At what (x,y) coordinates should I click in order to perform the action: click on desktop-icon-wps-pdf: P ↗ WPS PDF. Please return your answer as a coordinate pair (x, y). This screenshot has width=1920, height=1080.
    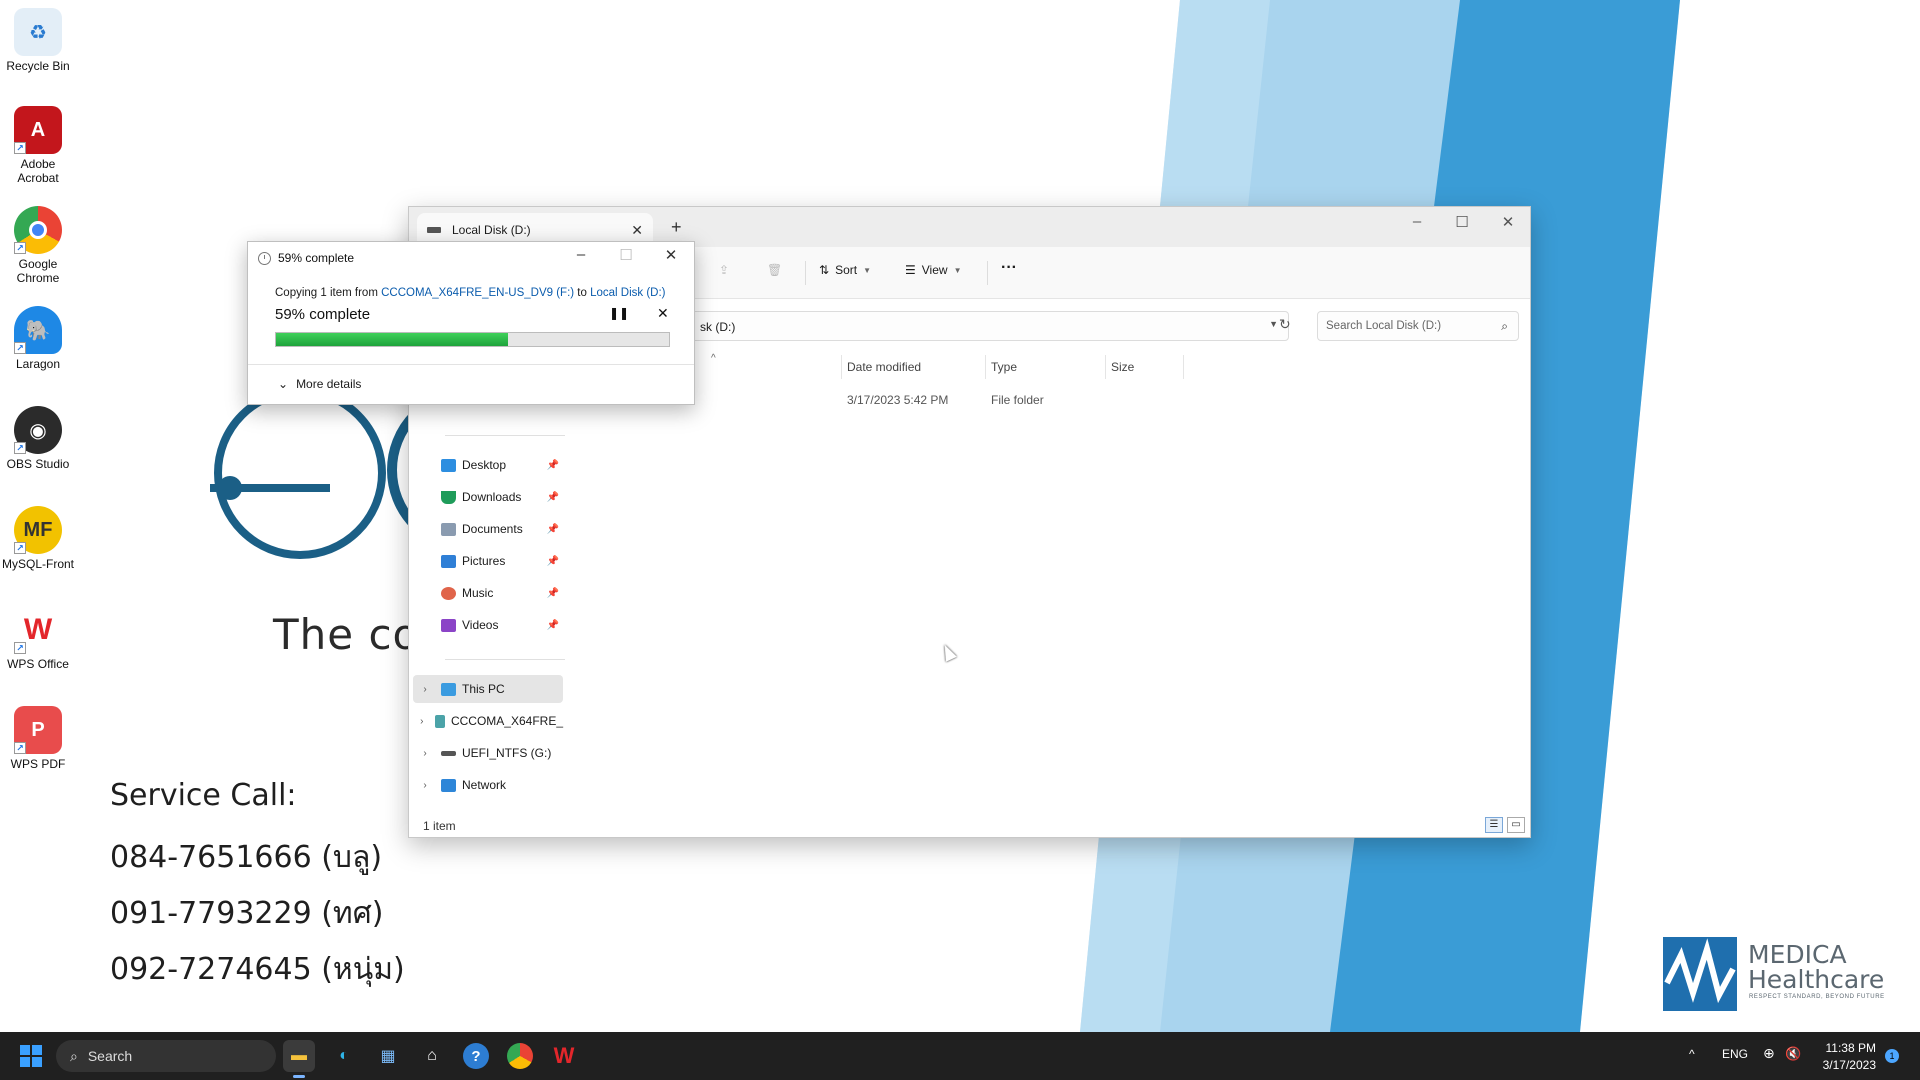
    Looking at the image, I should click on (38, 738).